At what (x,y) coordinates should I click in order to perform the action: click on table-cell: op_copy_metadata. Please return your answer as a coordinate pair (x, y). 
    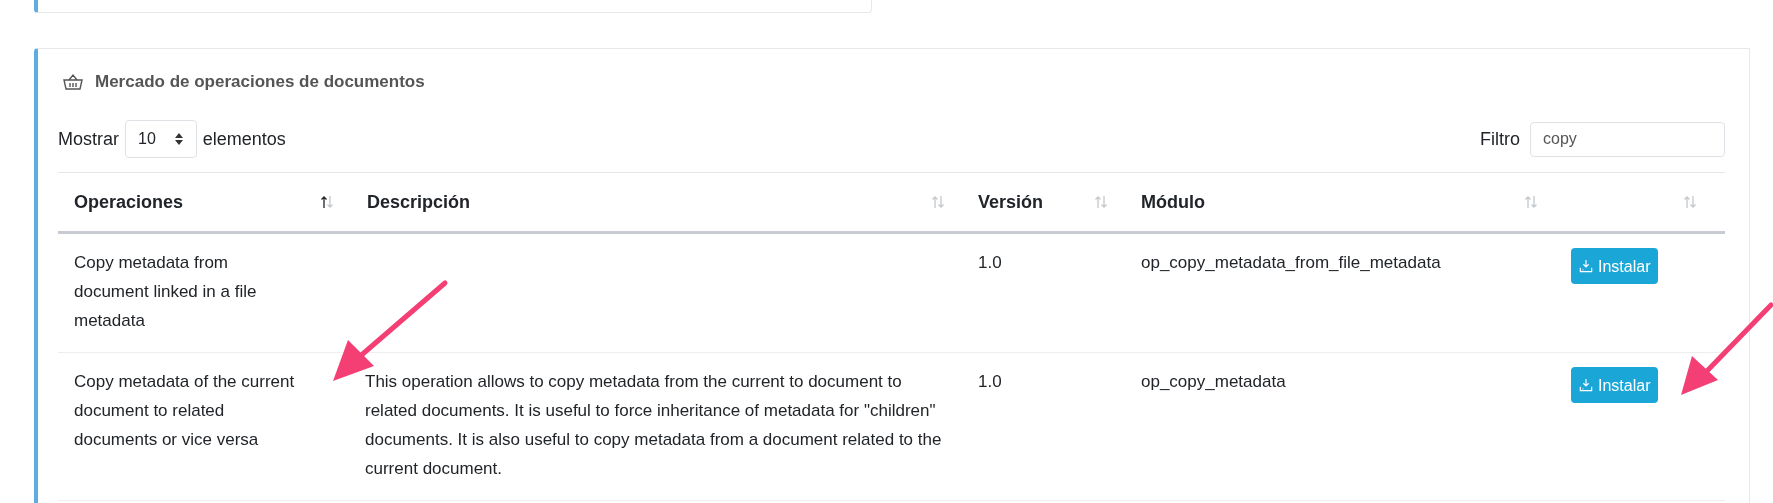
    Looking at the image, I should click on (1213, 381).